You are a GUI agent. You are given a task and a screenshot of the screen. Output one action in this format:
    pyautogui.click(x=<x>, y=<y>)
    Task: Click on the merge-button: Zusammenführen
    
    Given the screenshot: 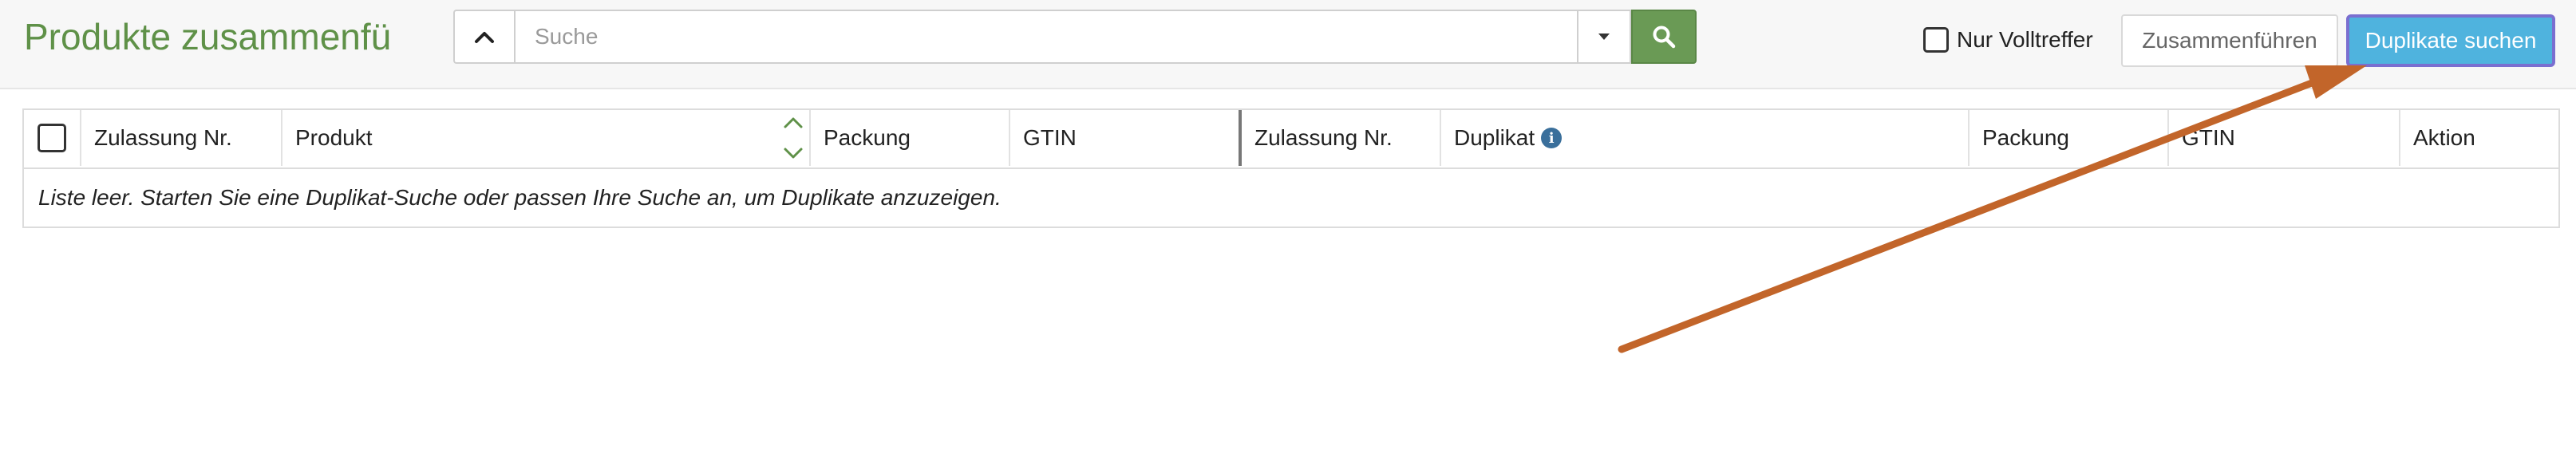 What is the action you would take?
    pyautogui.click(x=2229, y=40)
    